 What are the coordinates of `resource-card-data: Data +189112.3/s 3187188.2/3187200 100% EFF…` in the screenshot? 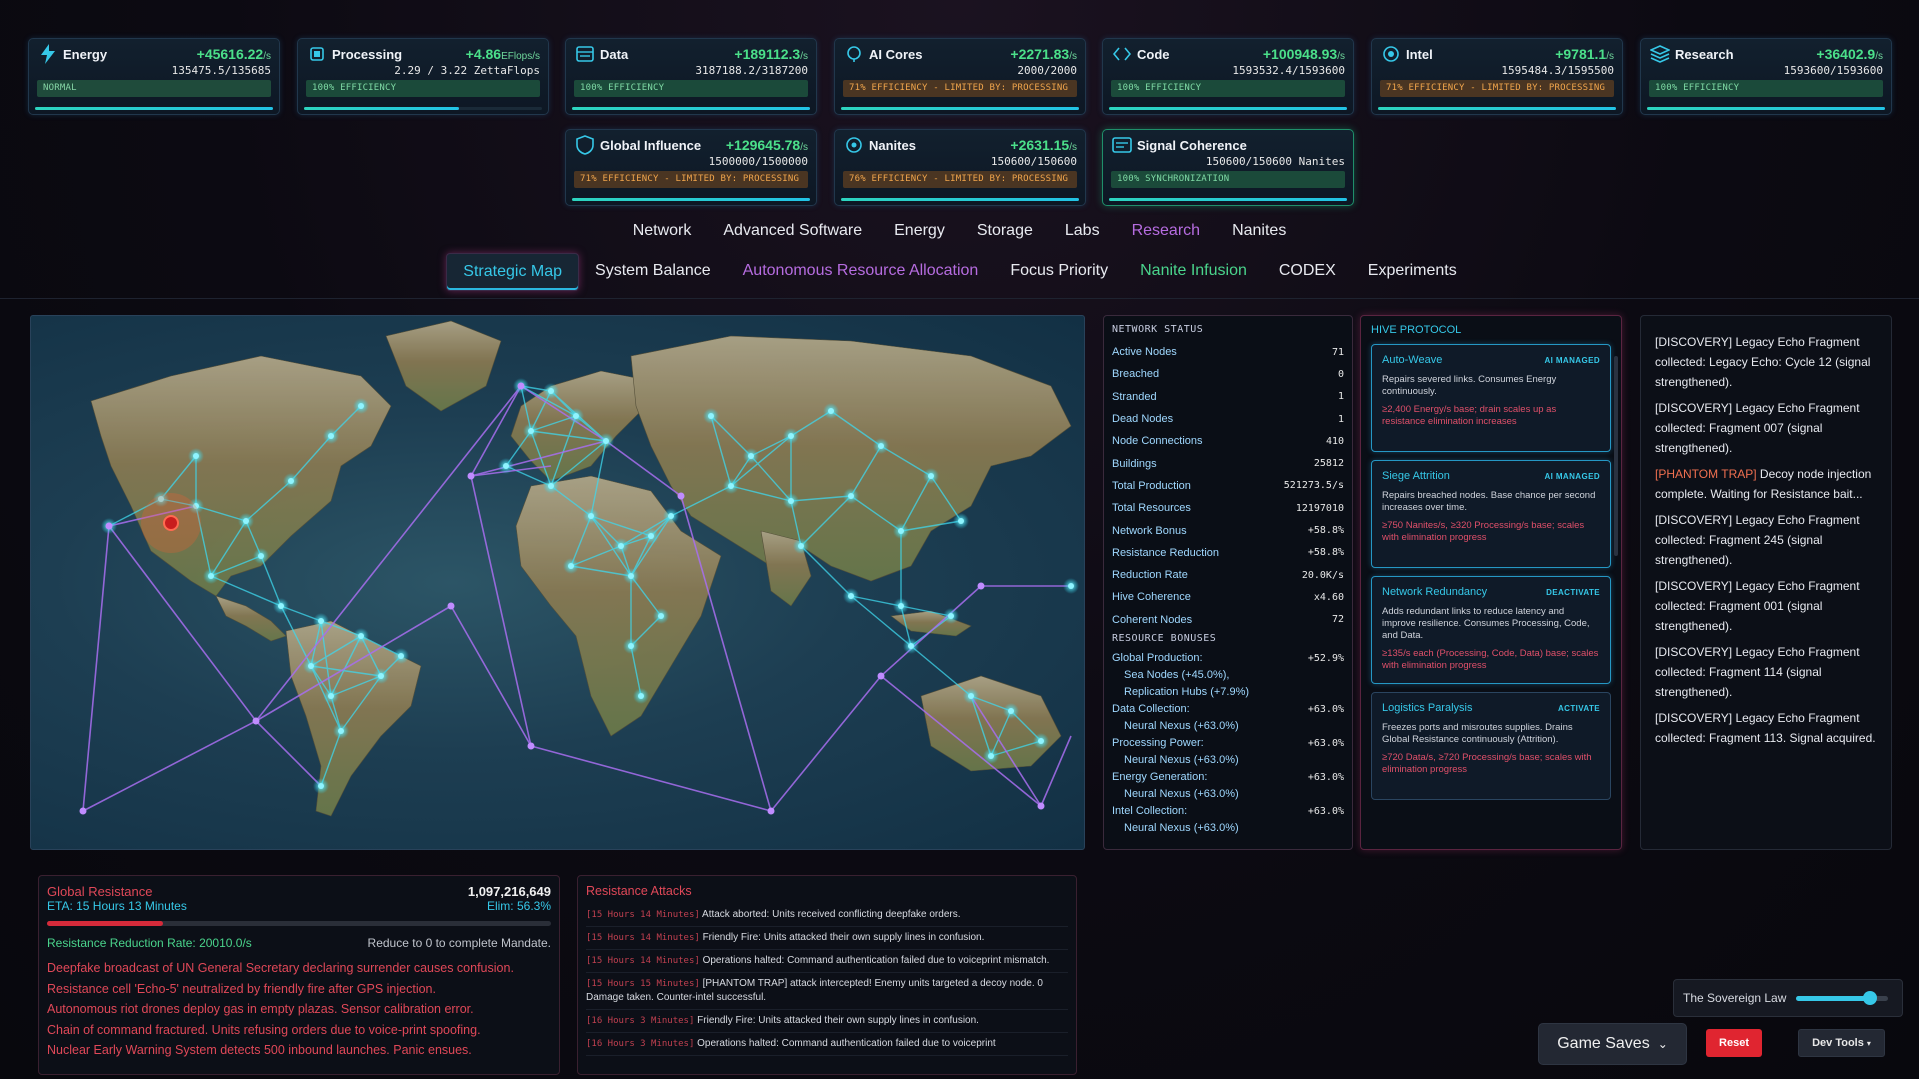 It's located at (691, 76).